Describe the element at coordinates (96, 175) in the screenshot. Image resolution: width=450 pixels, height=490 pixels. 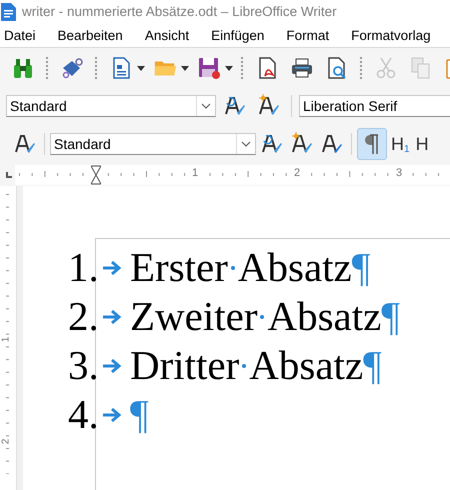
I see `indent-marker` at that location.